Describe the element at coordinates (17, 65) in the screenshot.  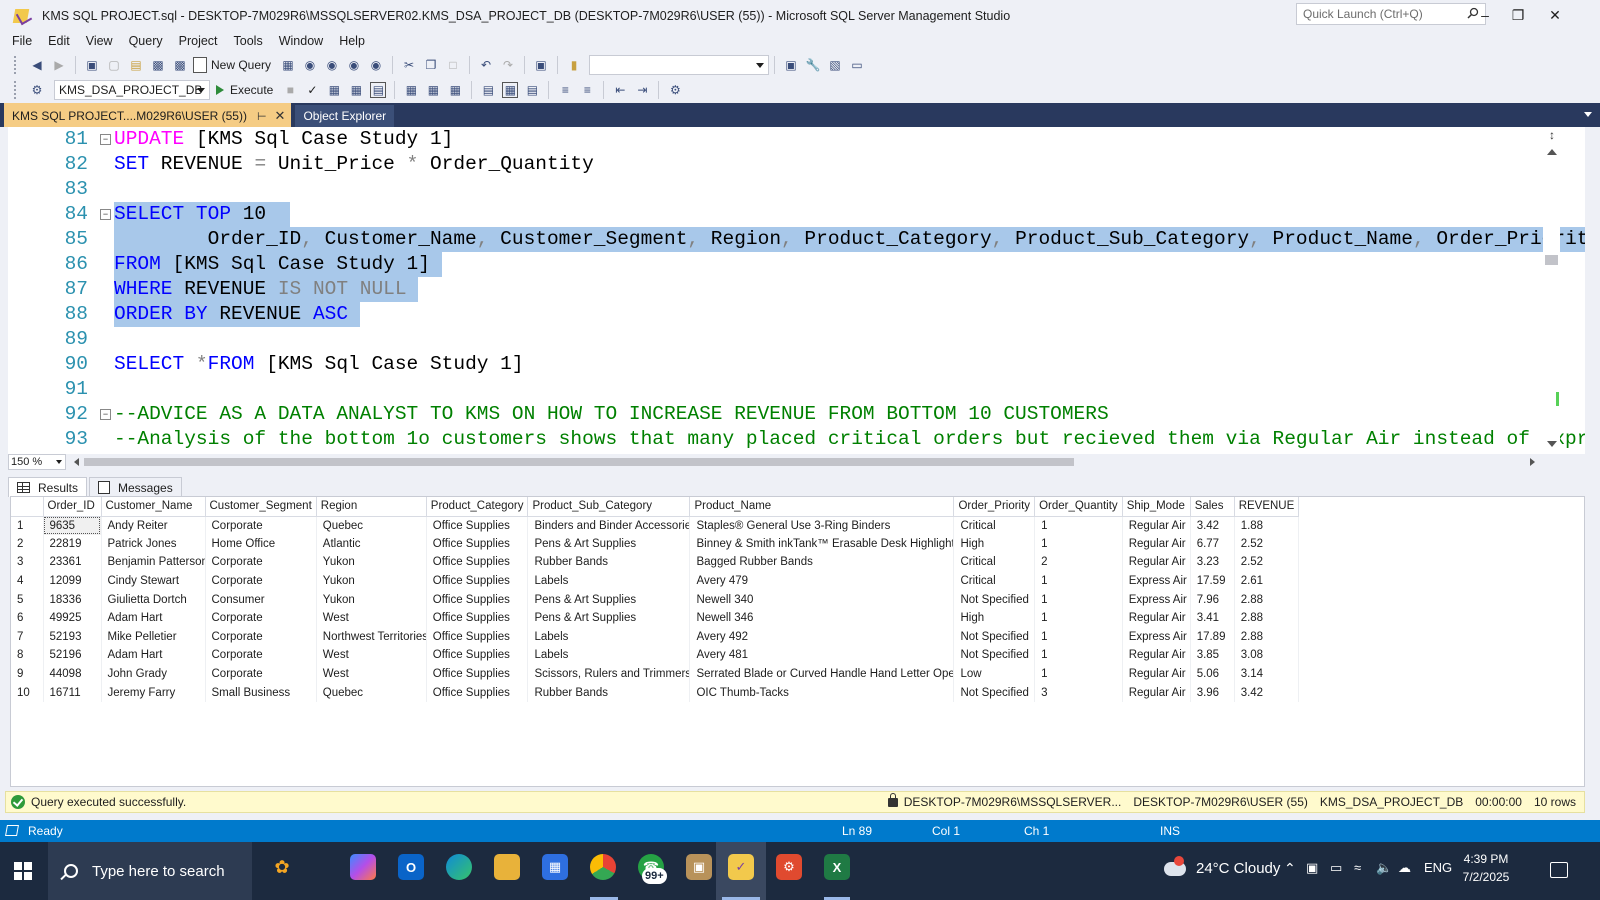
I see `toolbar-grip` at that location.